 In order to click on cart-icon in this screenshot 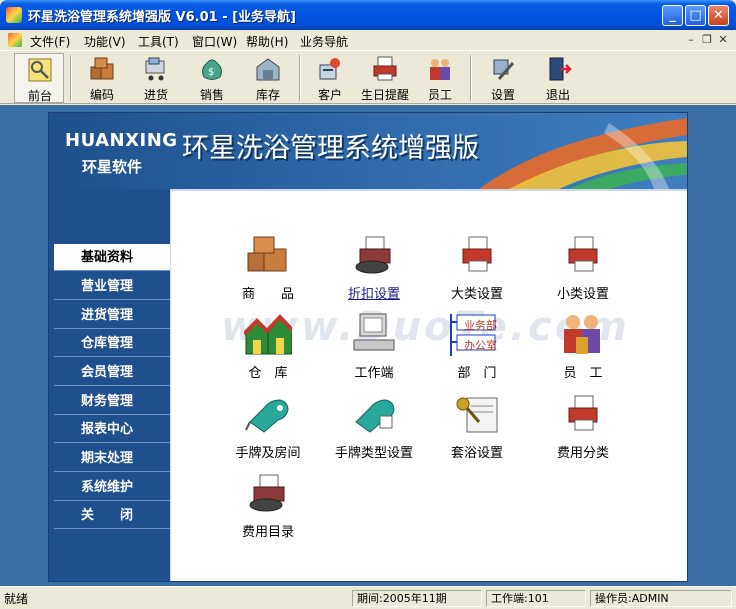, I will do `click(155, 69)`.